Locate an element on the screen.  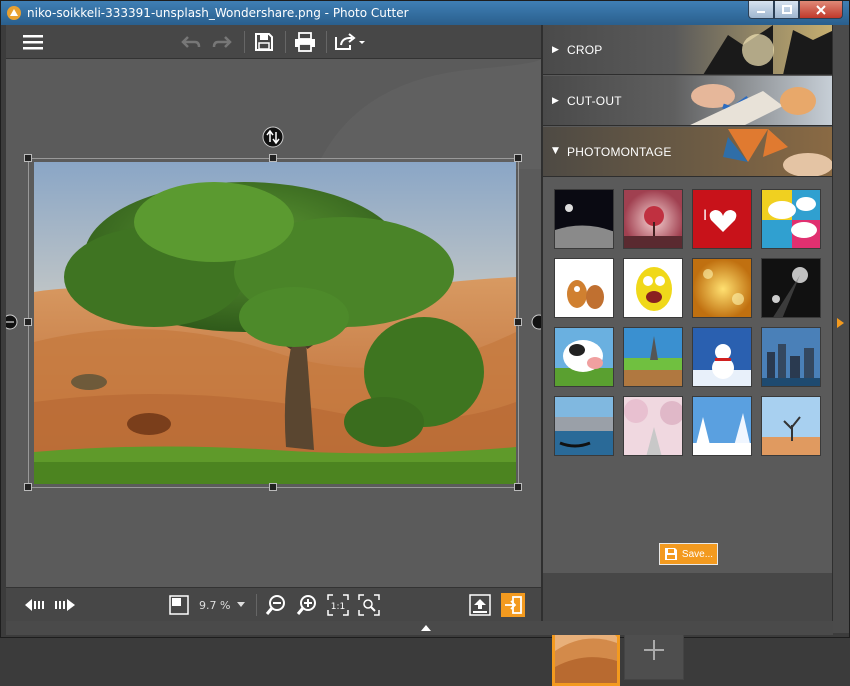
thumb-eiffel-tower-deck is located at coordinates (653, 357).